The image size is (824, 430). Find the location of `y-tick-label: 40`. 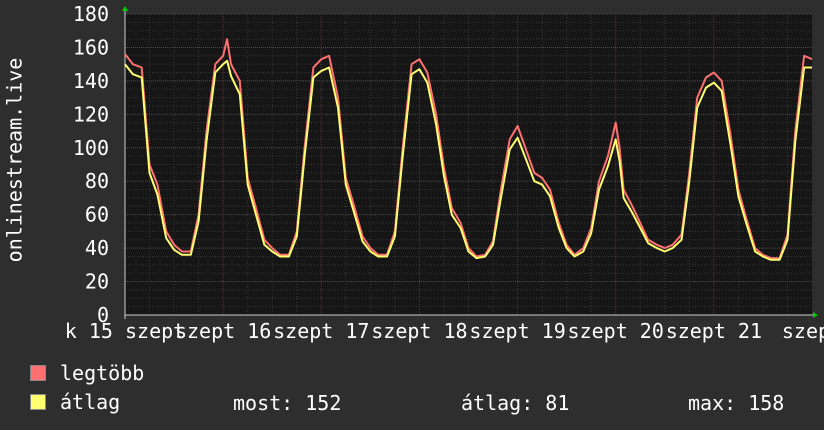

y-tick-label: 40 is located at coordinates (97, 248).